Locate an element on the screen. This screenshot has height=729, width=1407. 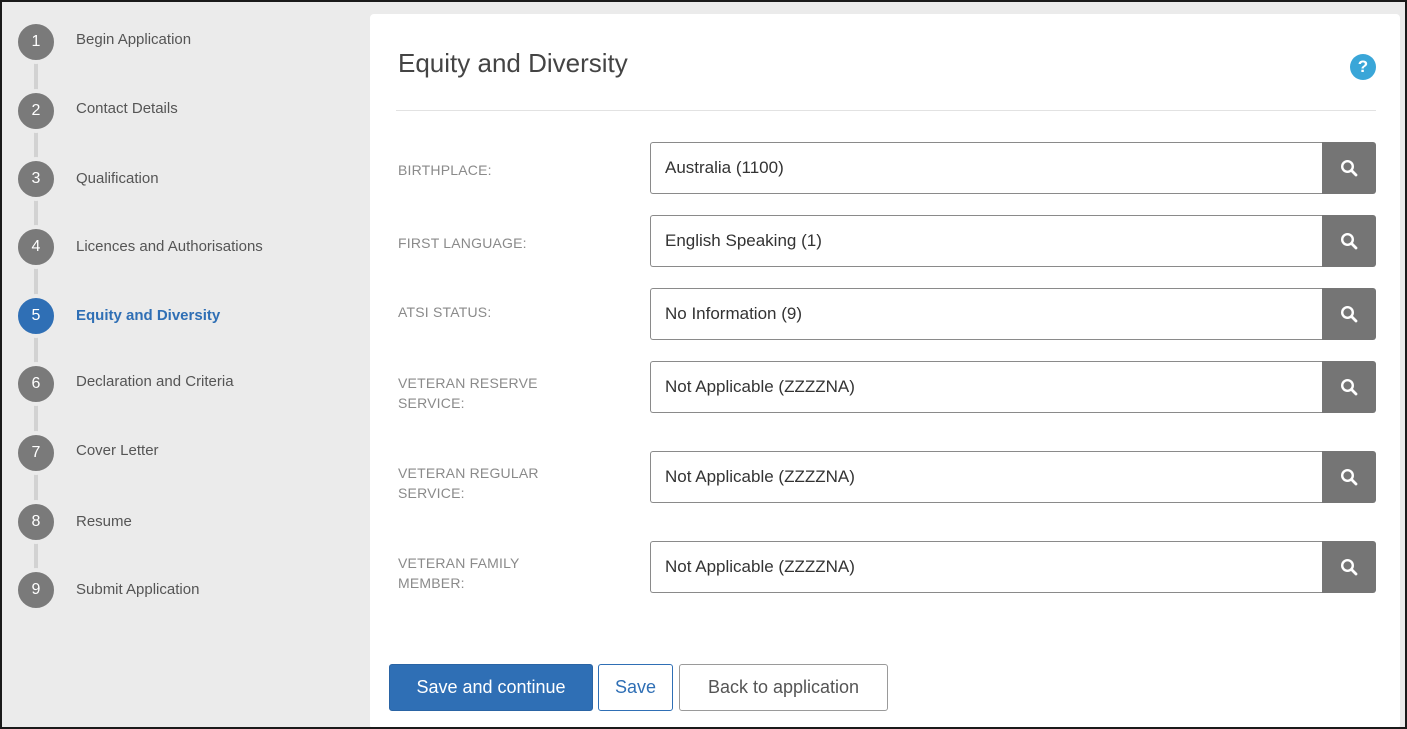
step-number: 3 is located at coordinates (36, 179).